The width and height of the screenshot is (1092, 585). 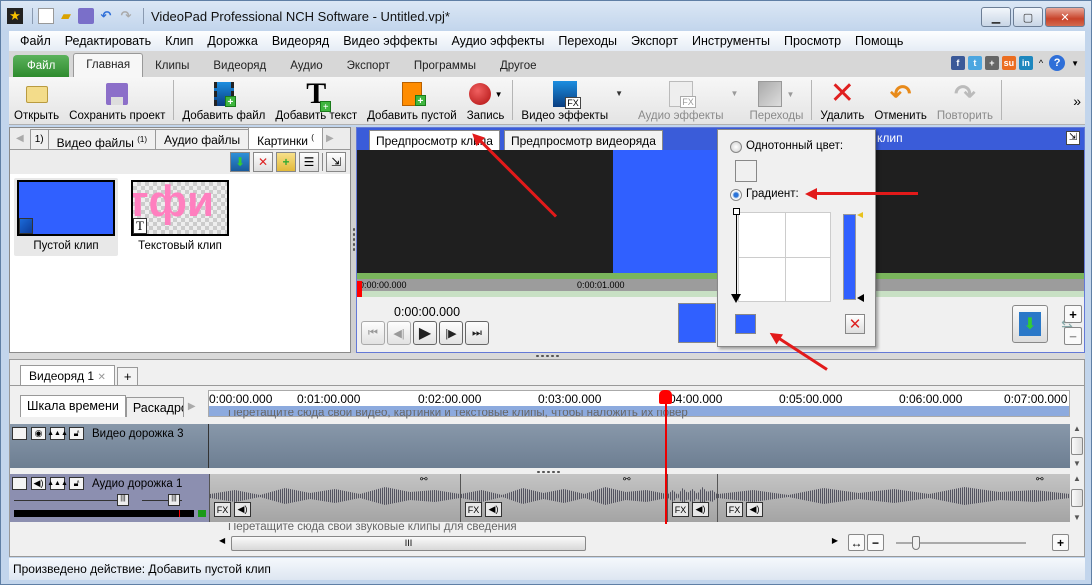 What do you see at coordinates (180, 217) in the screenshot?
I see `clip-item-text: тфи T Текстовый клип` at bounding box center [180, 217].